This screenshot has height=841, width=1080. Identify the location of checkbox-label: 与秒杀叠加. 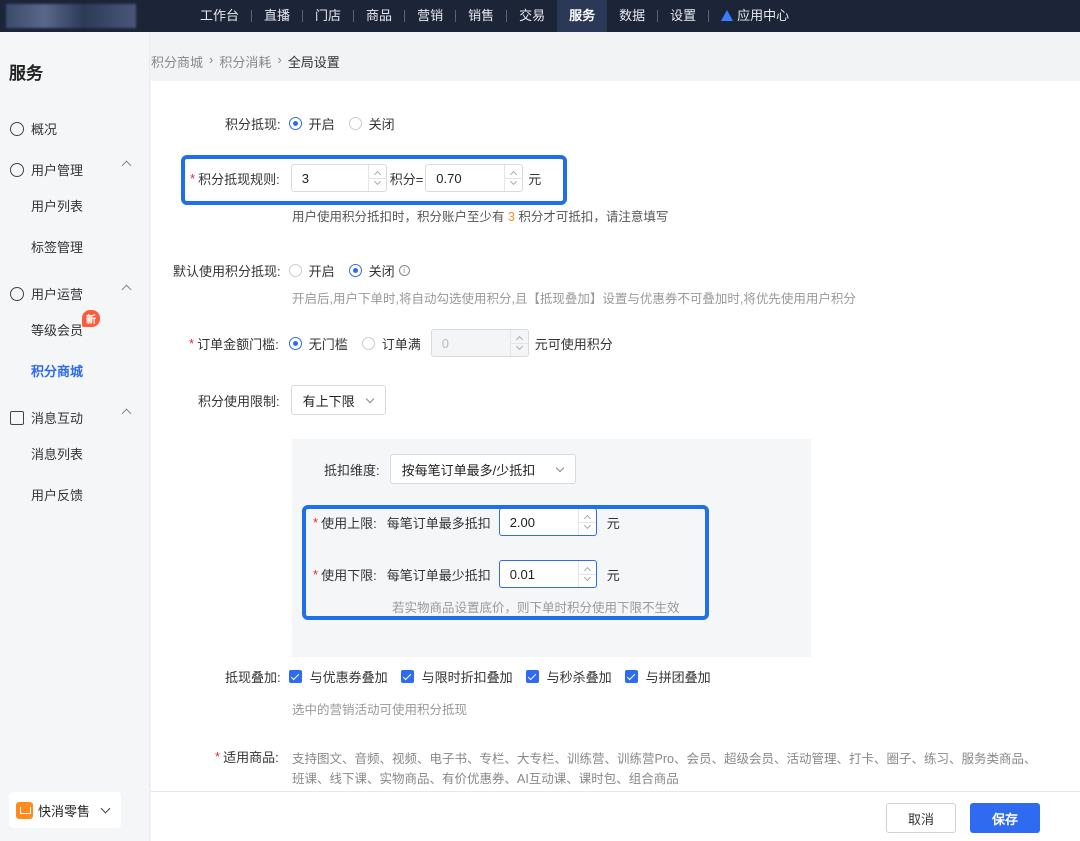
(579, 677).